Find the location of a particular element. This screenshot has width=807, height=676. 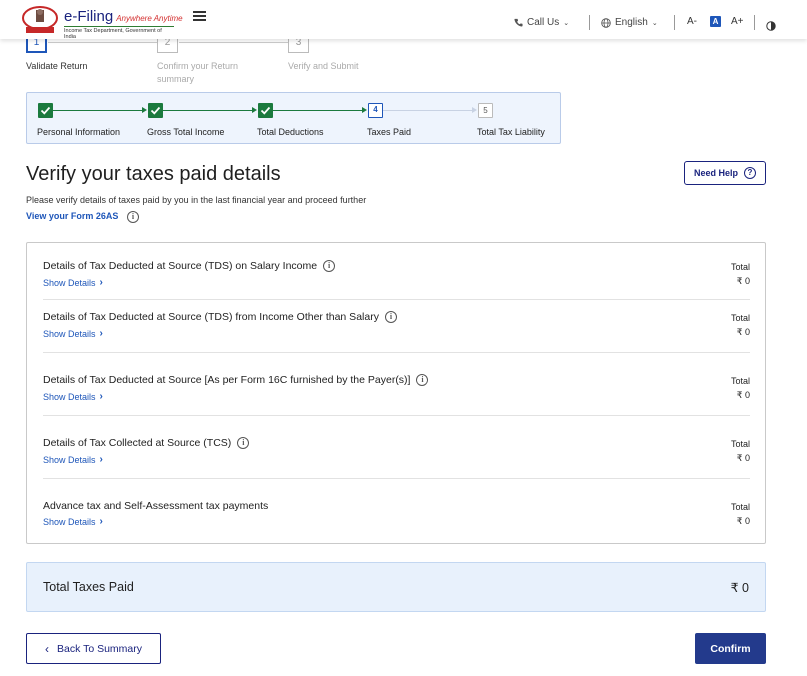

total-taxes-paid-value: ₹ 0 is located at coordinates (739, 588).